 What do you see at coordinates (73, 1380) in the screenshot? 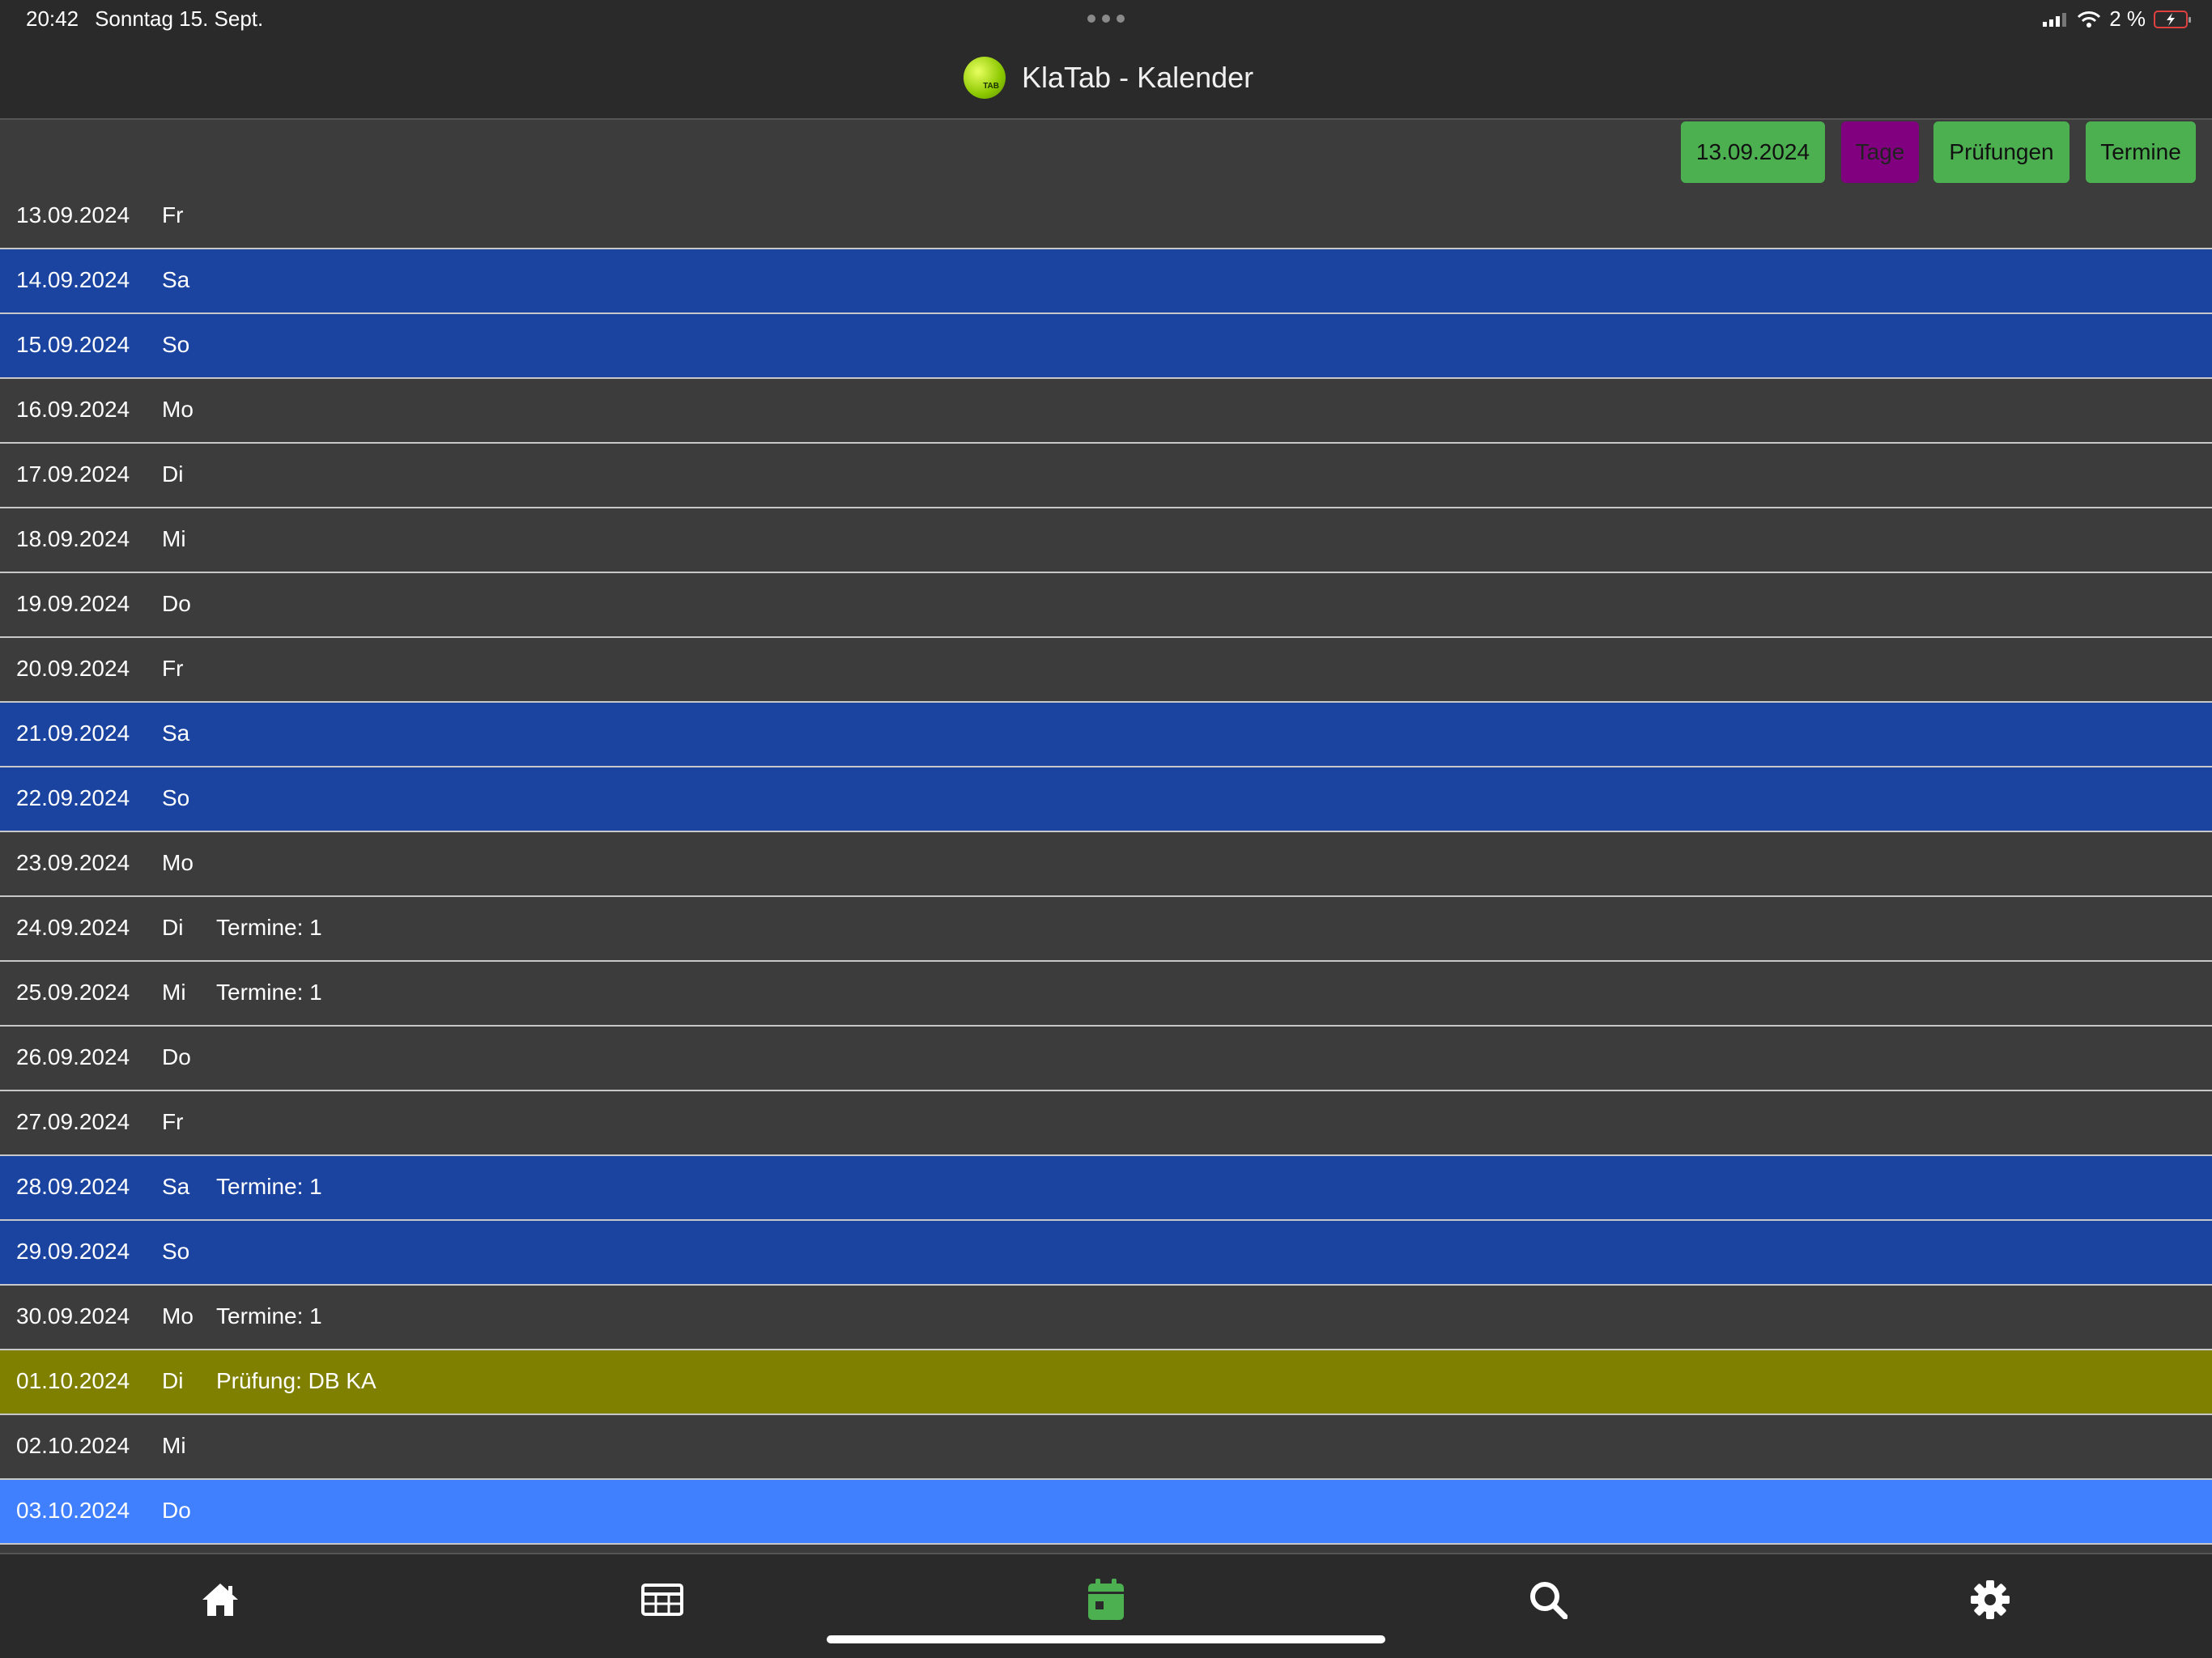
I see `row-date: 01.10.2024` at bounding box center [73, 1380].